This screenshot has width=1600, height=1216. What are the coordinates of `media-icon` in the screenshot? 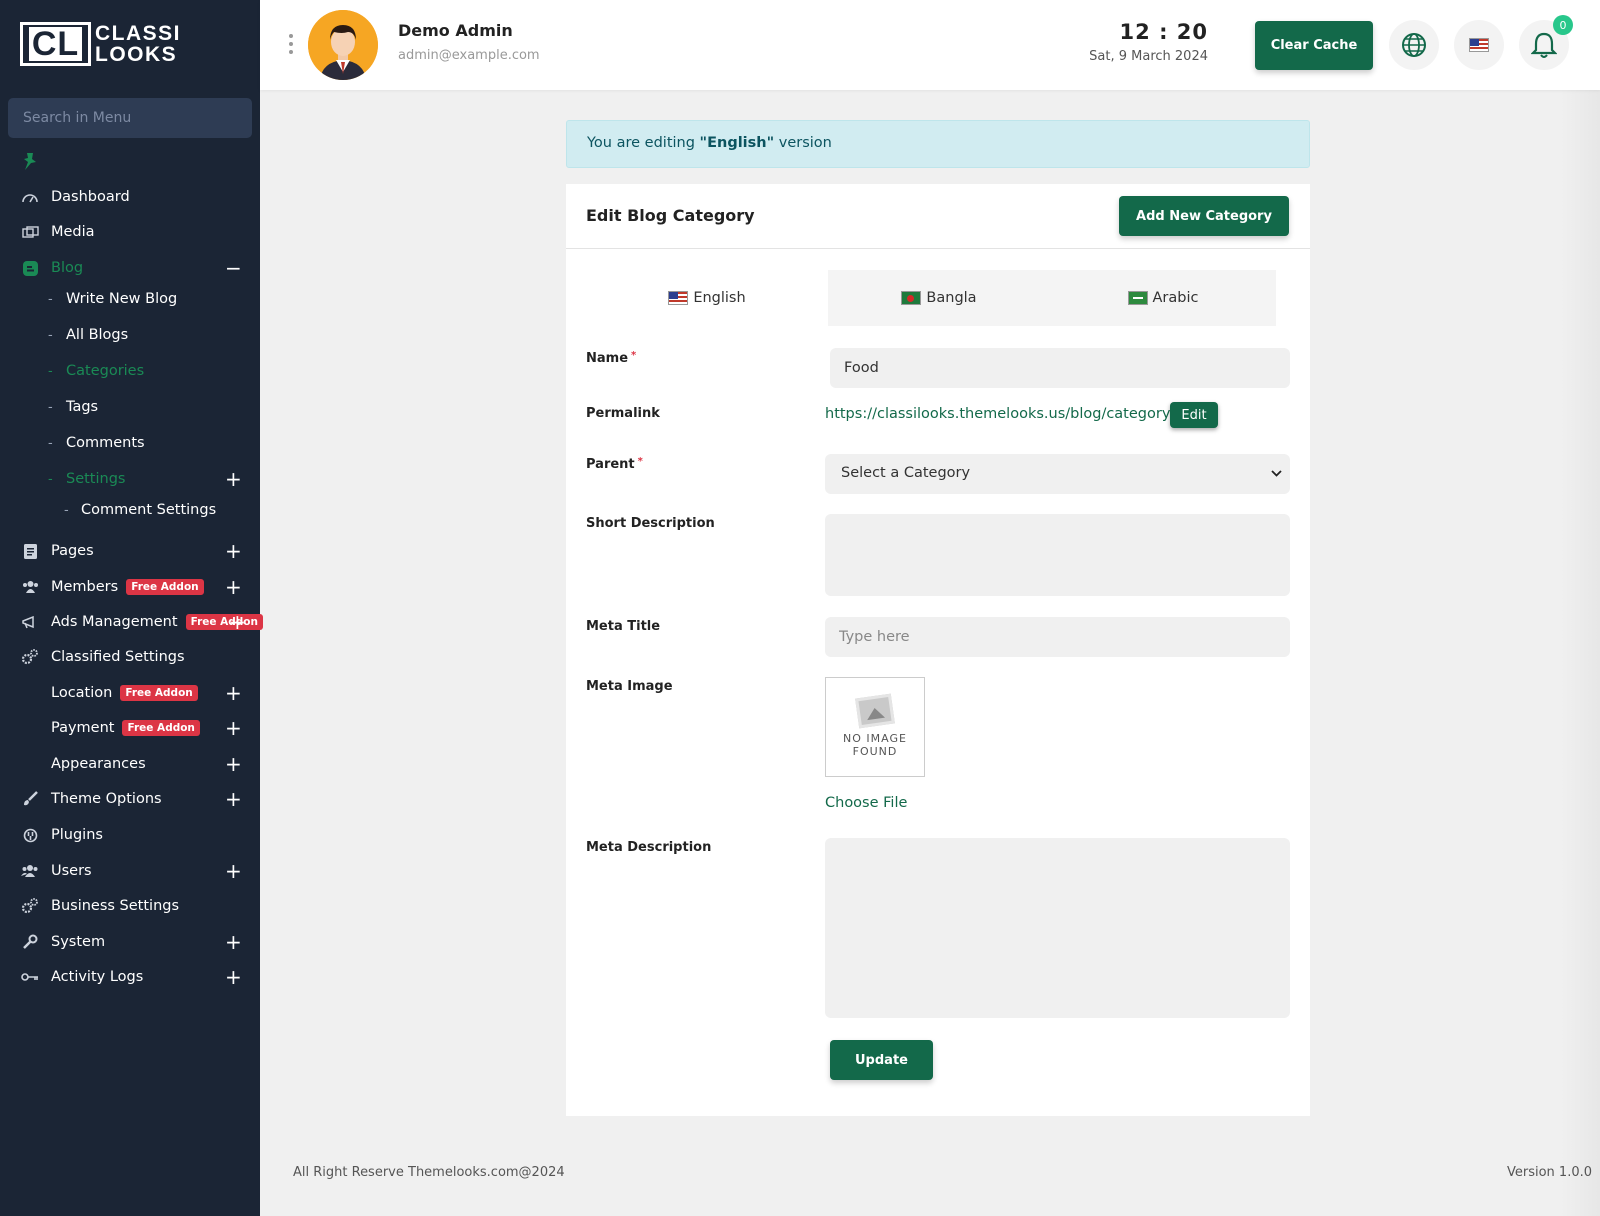 It's located at (30, 232).